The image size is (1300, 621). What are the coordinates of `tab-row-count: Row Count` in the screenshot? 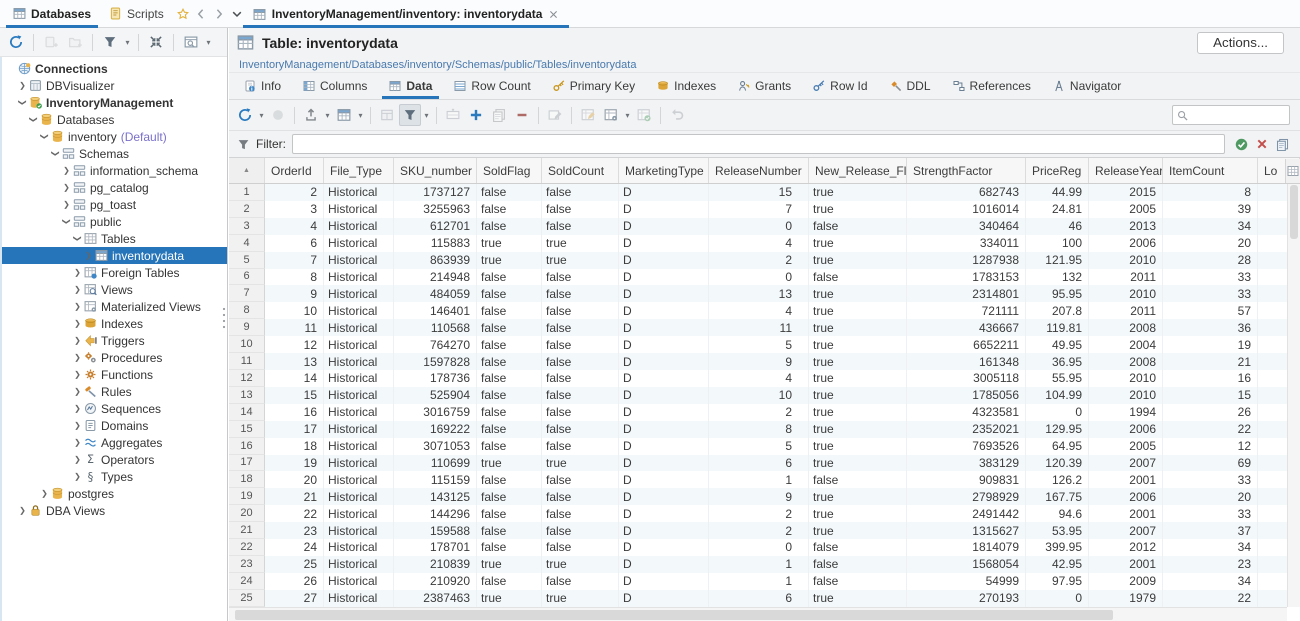 It's located at (492, 86).